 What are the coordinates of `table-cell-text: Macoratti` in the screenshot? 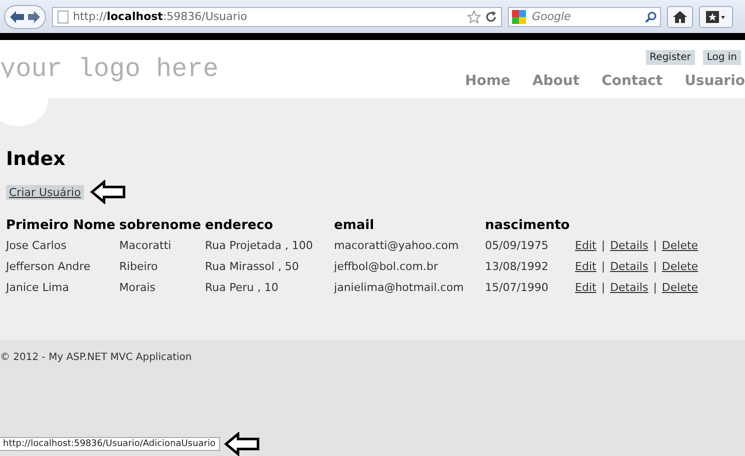 It's located at (145, 246).